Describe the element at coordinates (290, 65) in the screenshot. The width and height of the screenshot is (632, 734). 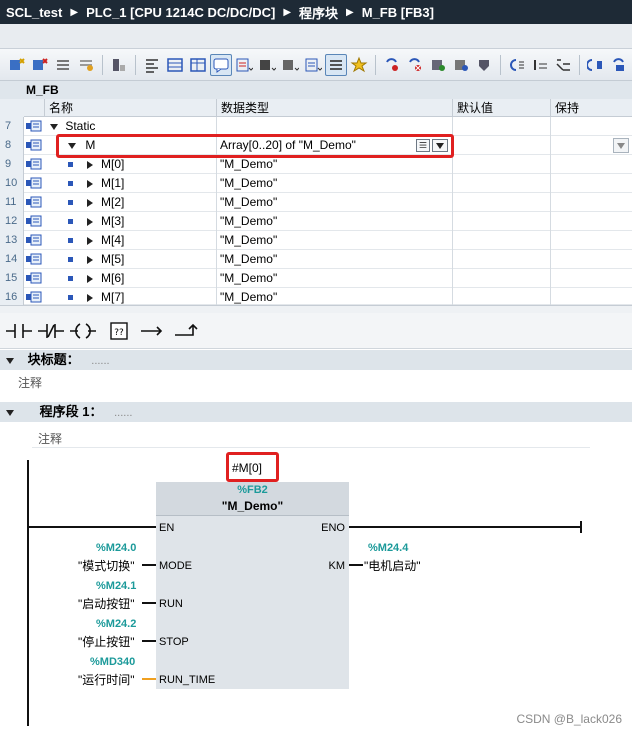
I see `operand-icon` at that location.